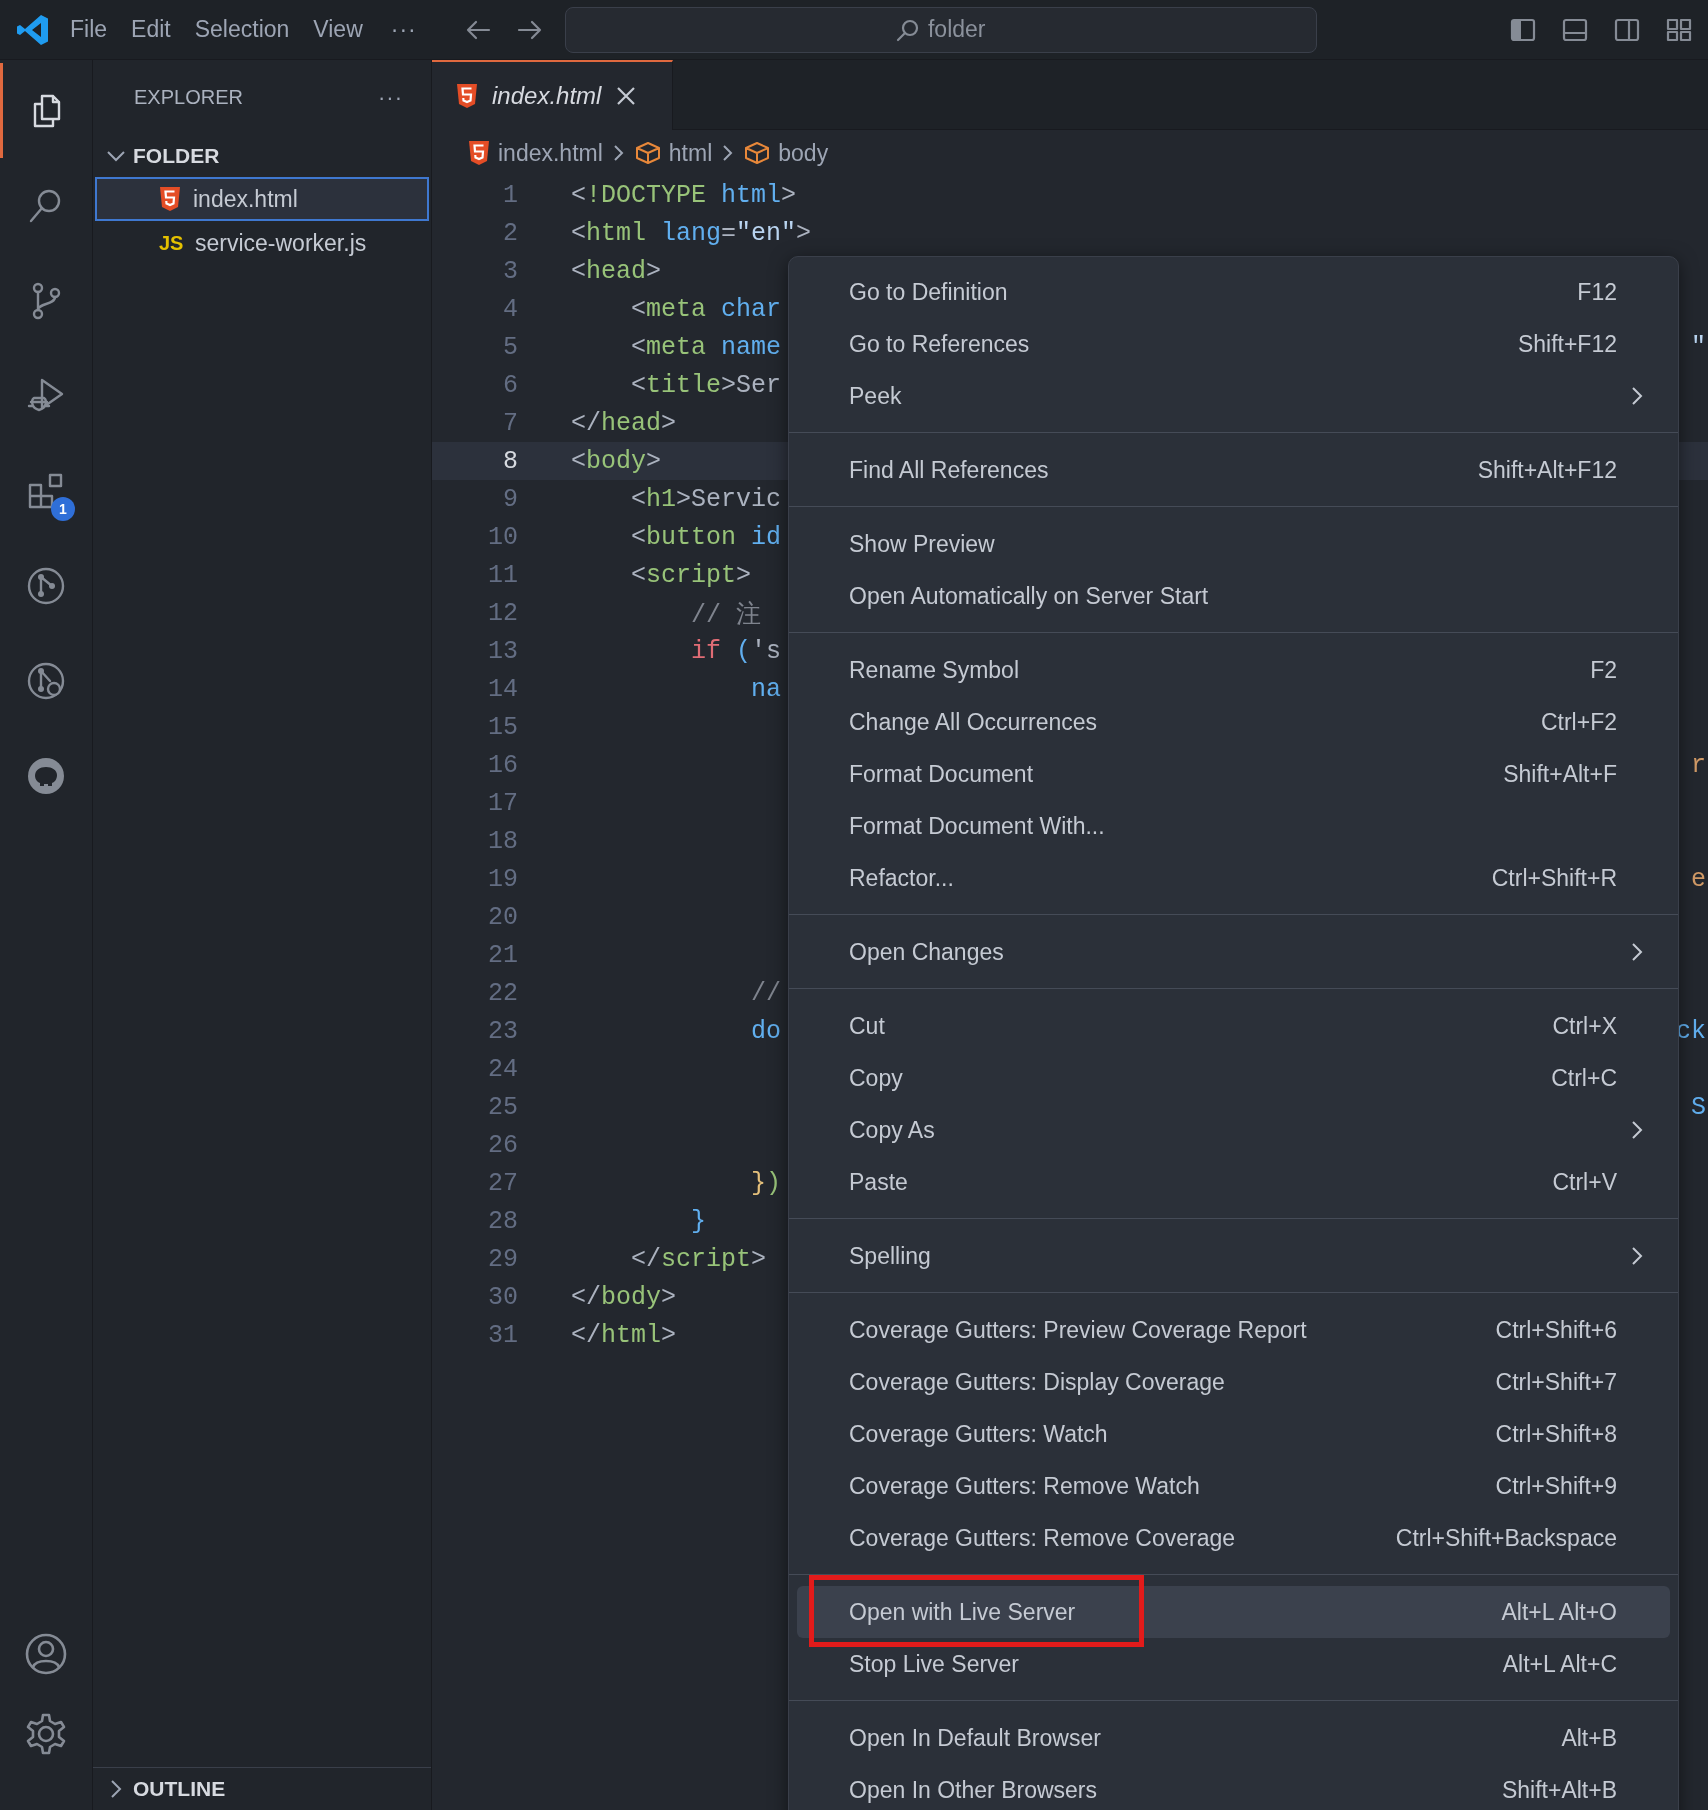  What do you see at coordinates (1233, 1486) in the screenshot?
I see `menu-item: Coverage Gutters: Remove Watch Ctrl+Shift+9` at bounding box center [1233, 1486].